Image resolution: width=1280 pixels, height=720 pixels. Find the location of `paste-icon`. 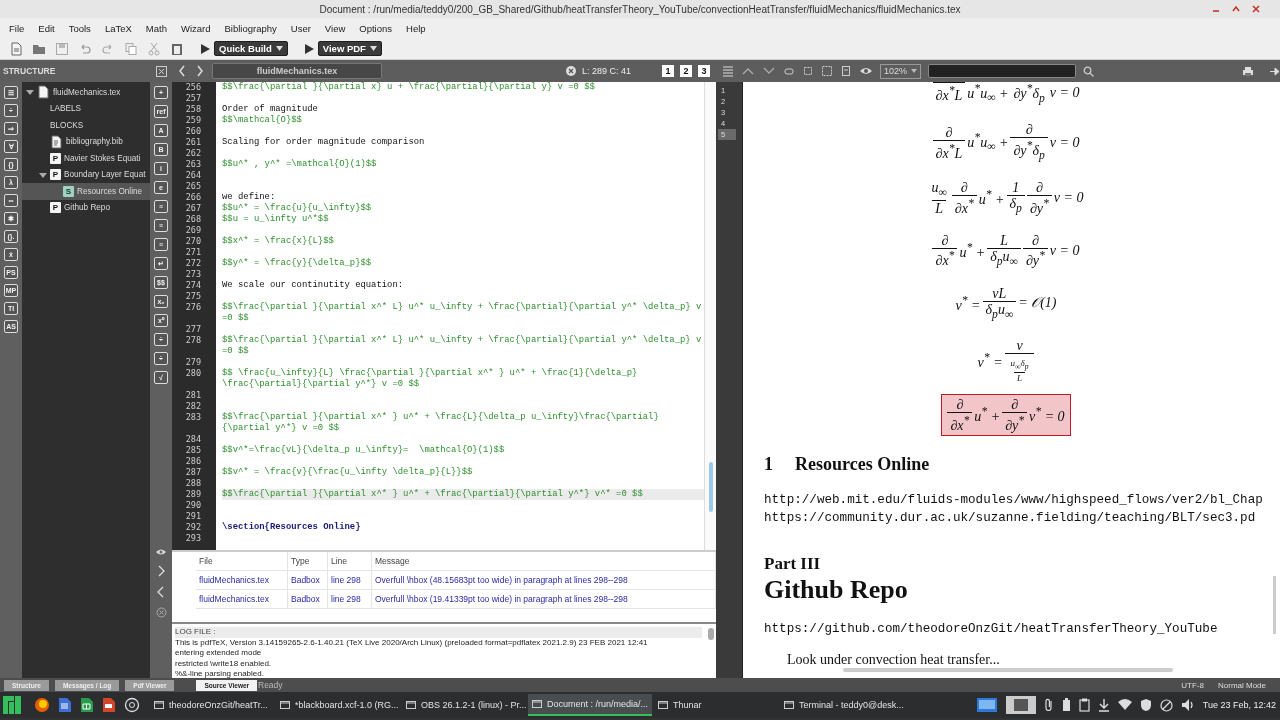

paste-icon is located at coordinates (177, 48).